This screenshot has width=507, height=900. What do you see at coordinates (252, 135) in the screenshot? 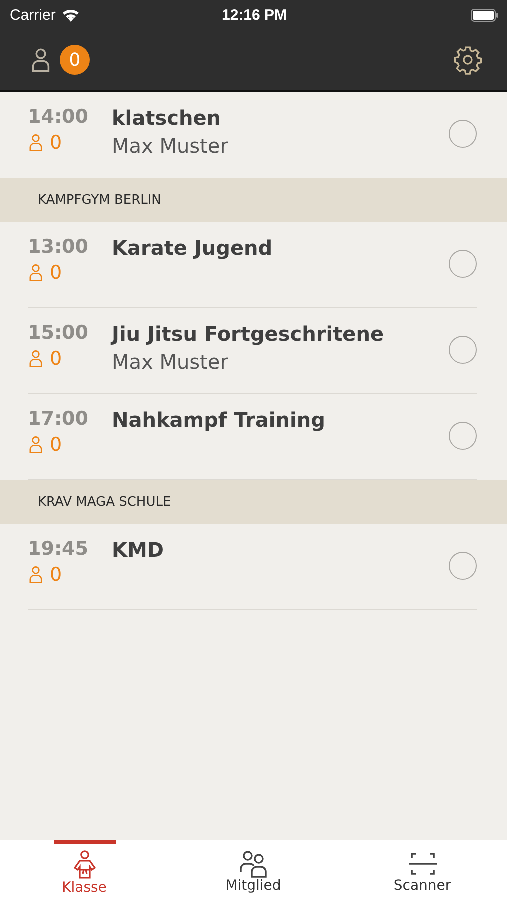
I see `class-row: 14:00 0 klatschen Max Muster` at bounding box center [252, 135].